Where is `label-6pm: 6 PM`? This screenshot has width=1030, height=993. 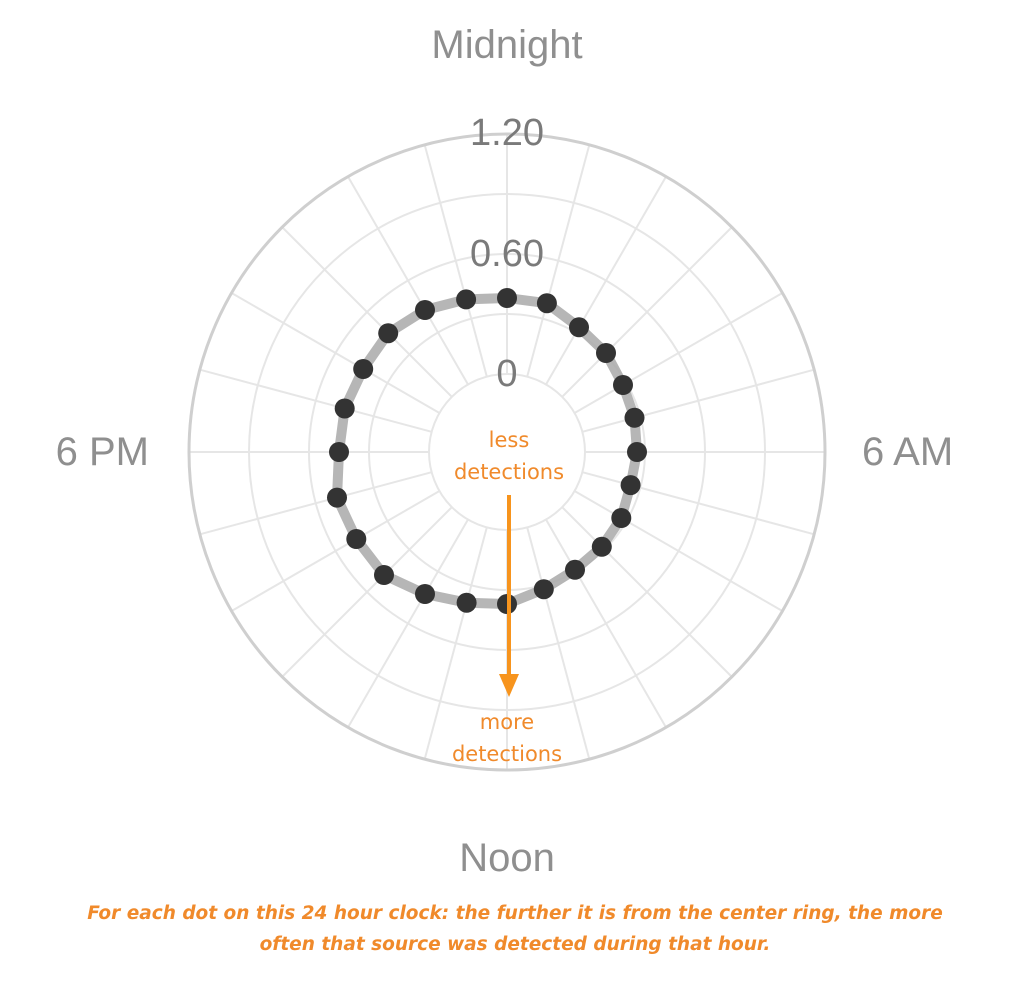 label-6pm: 6 PM is located at coordinates (102, 452).